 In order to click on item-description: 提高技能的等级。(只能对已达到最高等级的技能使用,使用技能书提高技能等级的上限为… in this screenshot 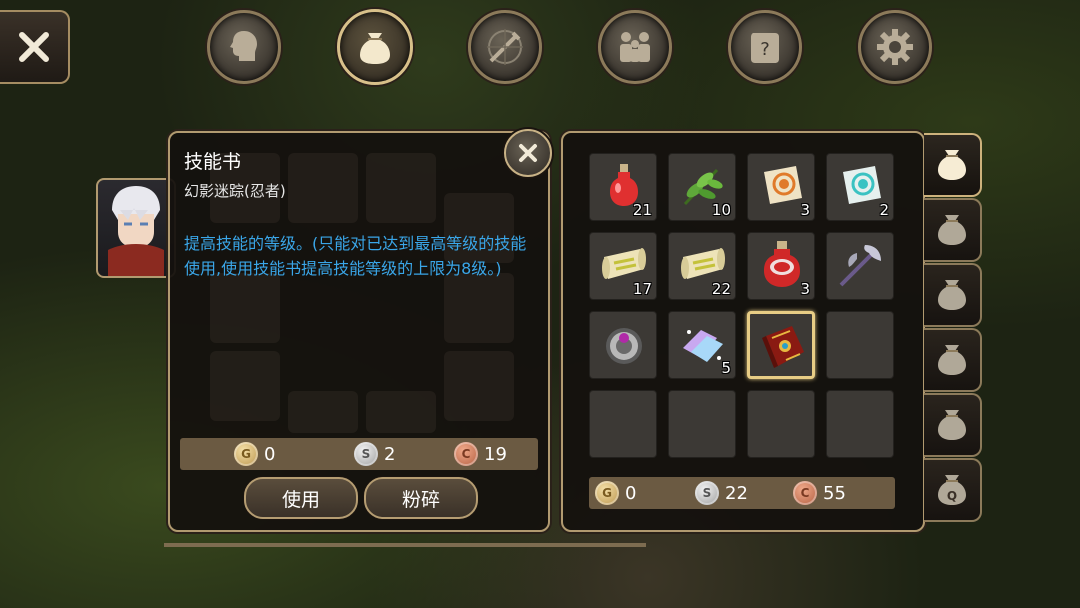, I will do `click(355, 256)`.